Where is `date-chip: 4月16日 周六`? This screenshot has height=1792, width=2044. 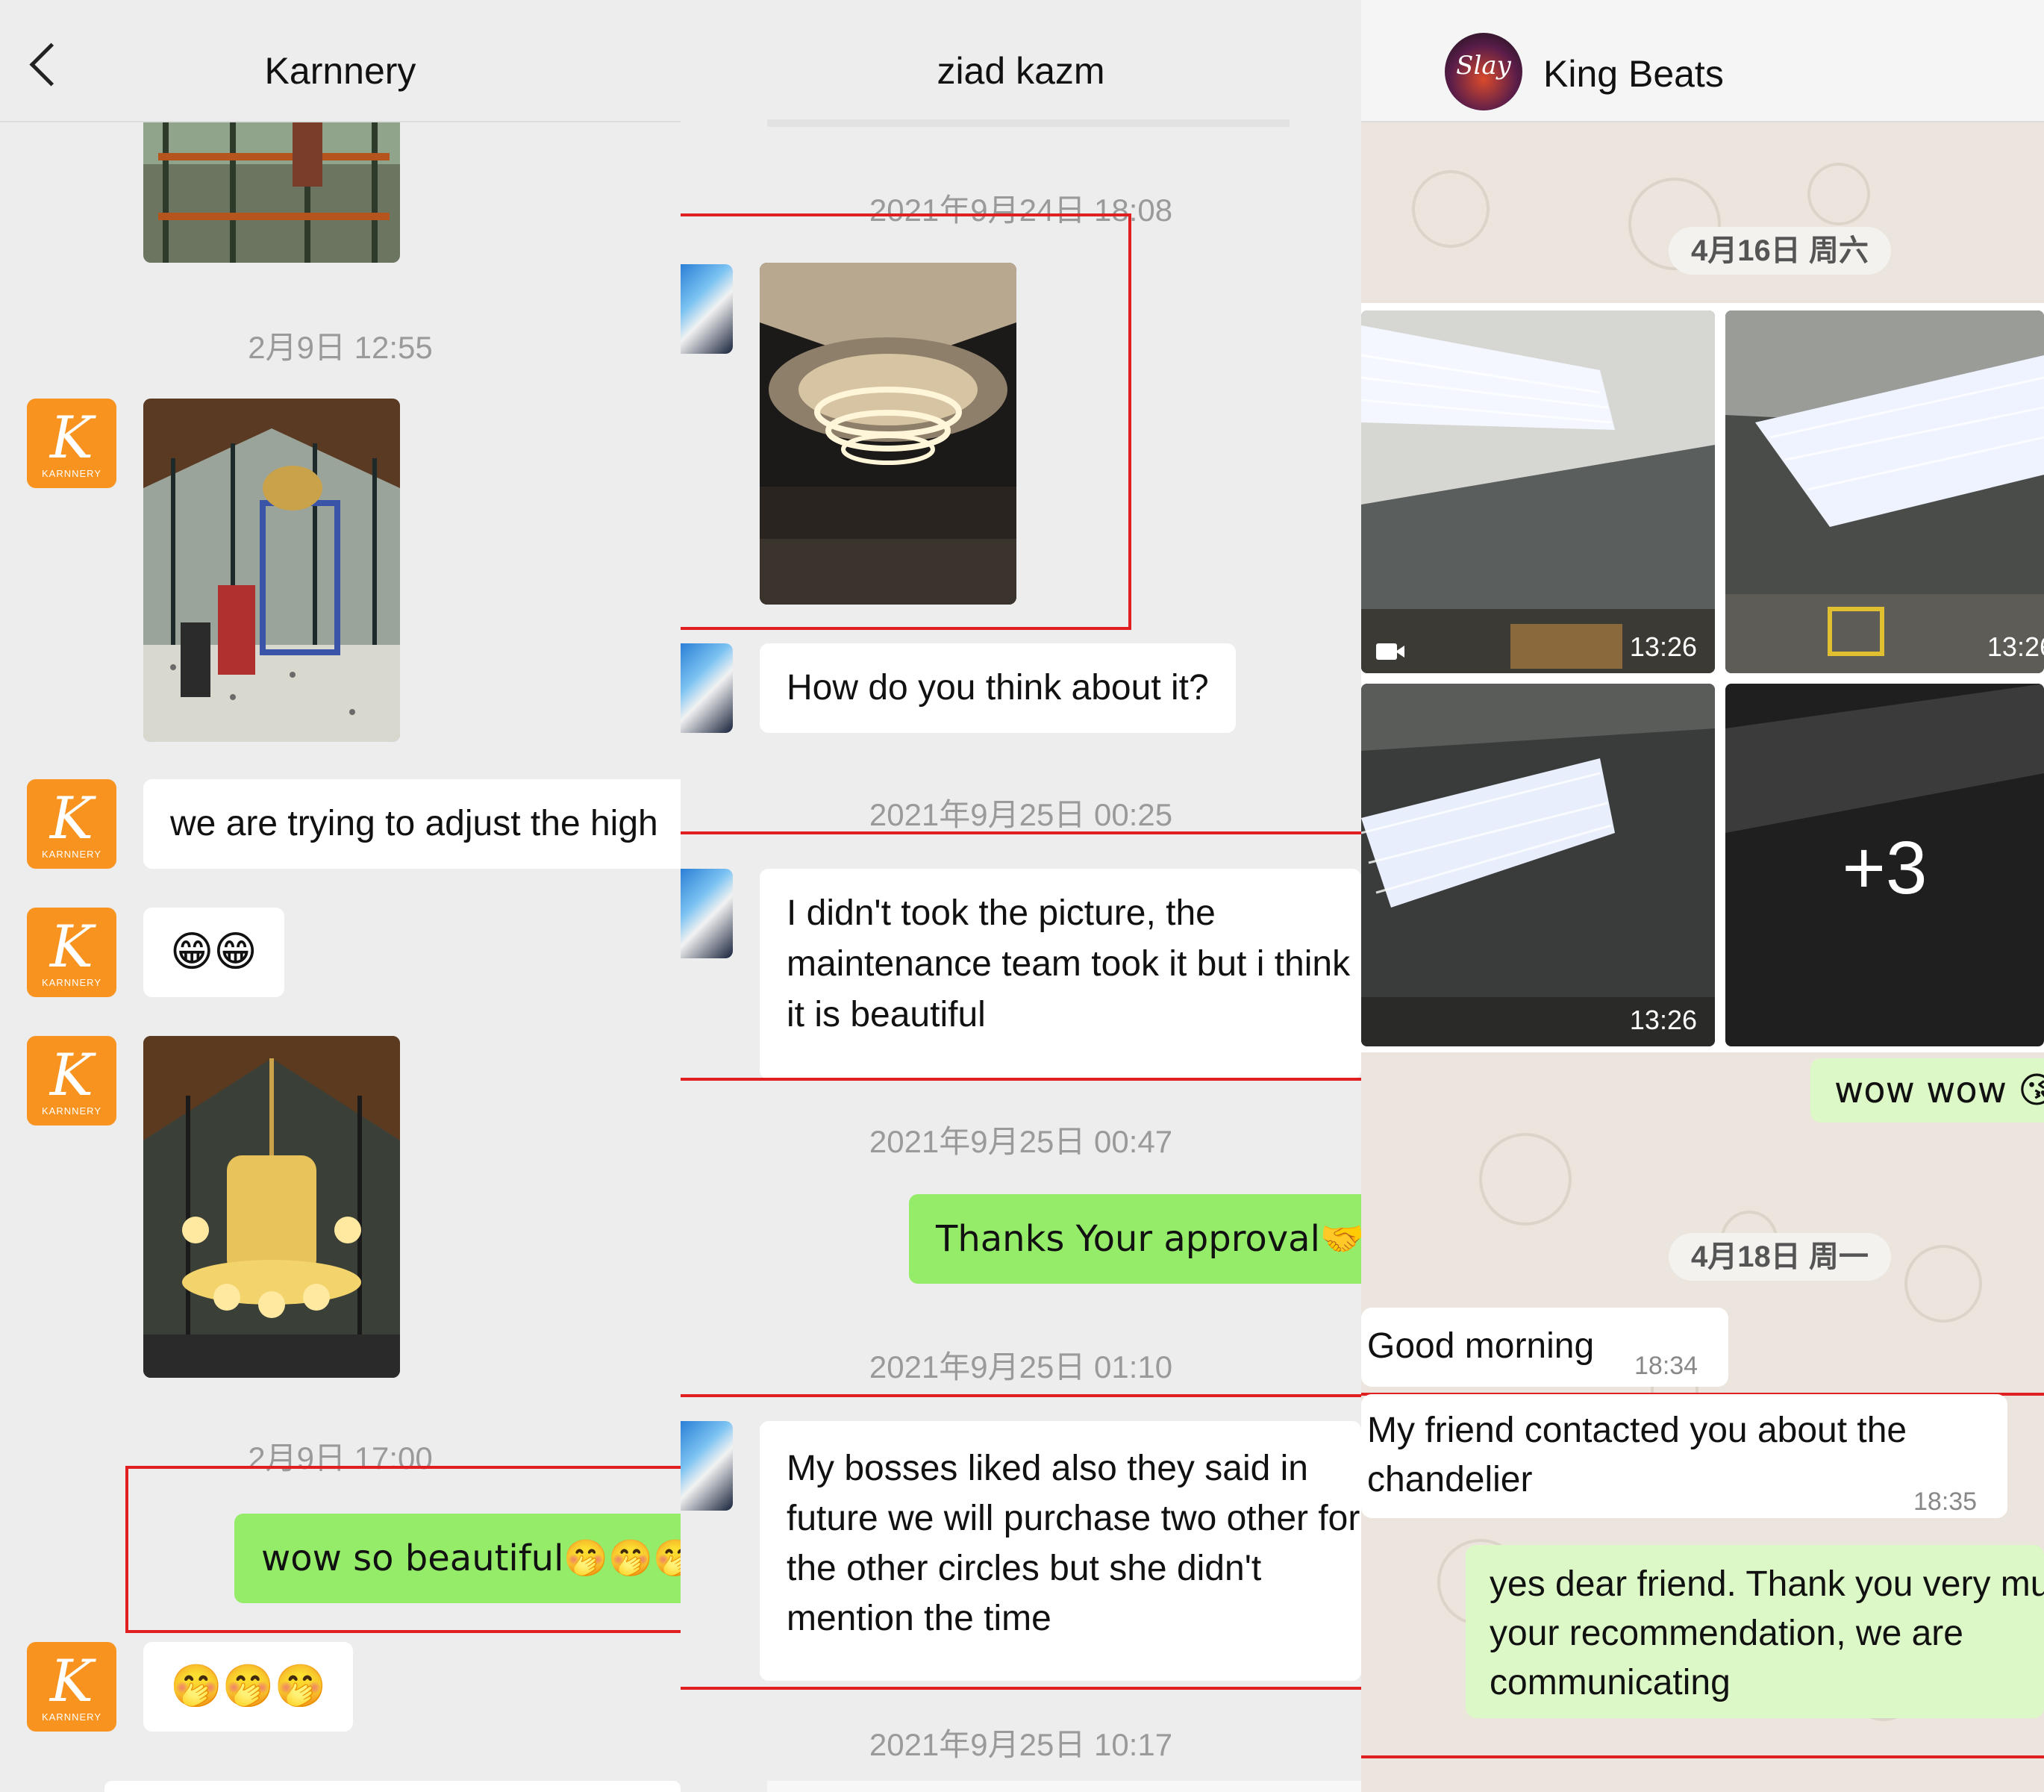 date-chip: 4月16日 周六 is located at coordinates (1780, 251).